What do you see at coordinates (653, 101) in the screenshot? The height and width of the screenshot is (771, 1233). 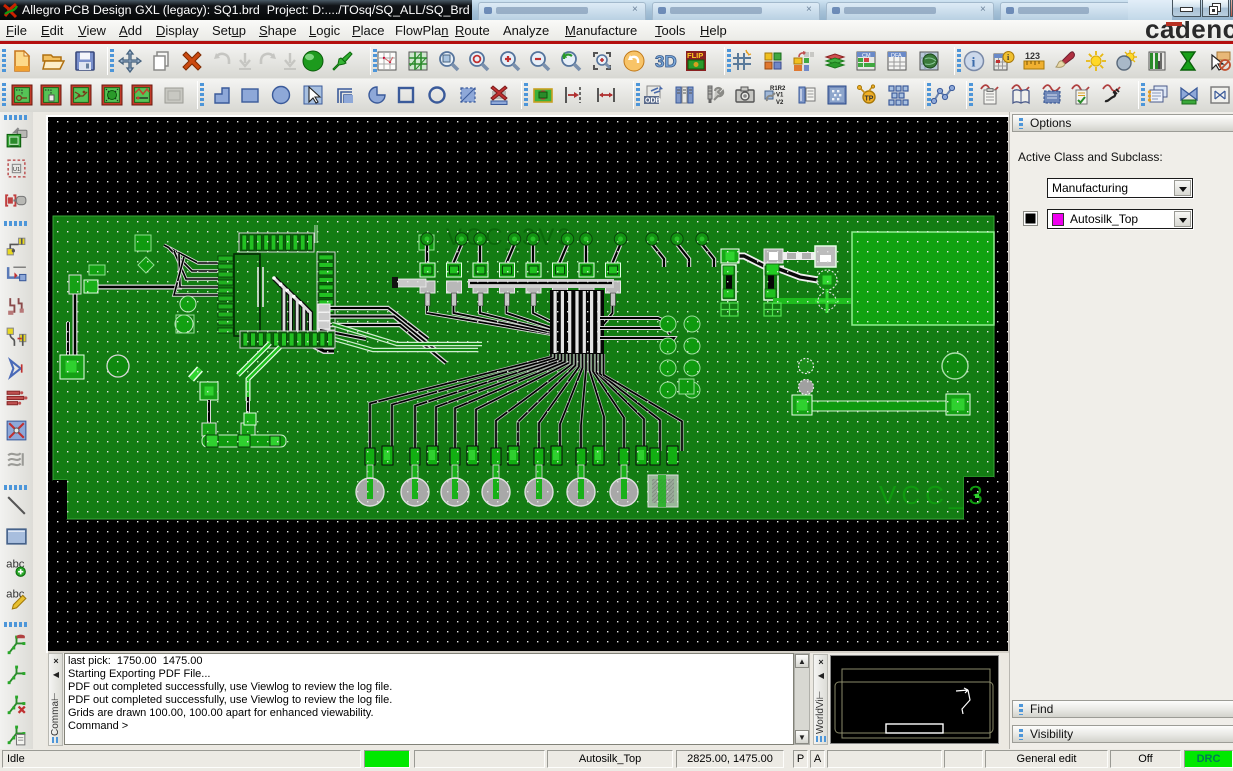 I see `svg-text: ODB` at bounding box center [653, 101].